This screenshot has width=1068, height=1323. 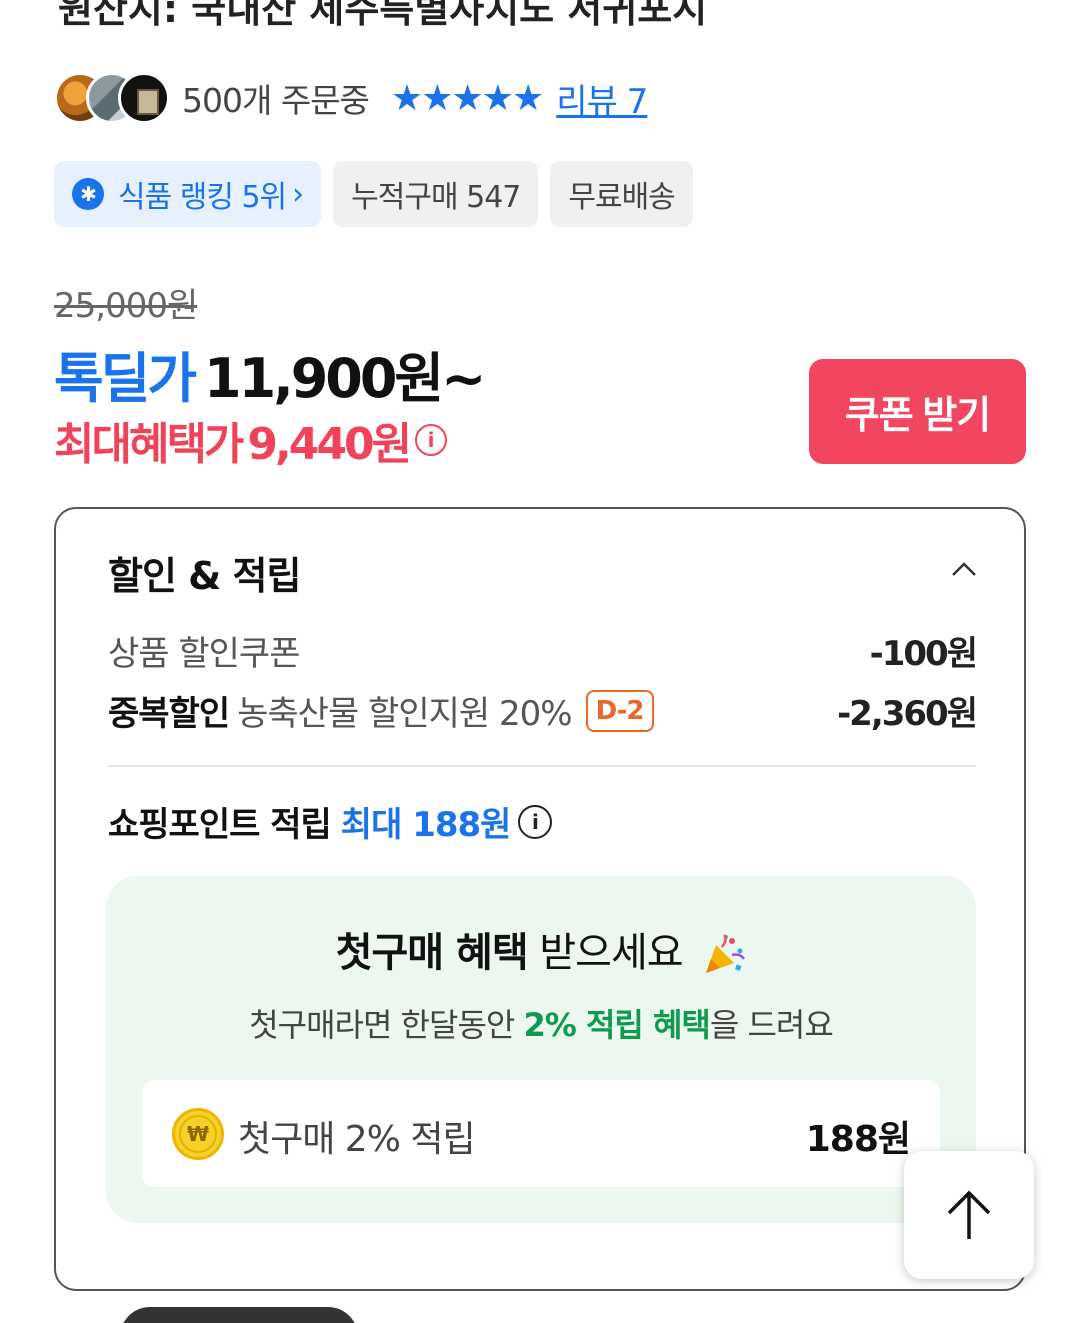 I want to click on rating-stars-icon: ★★★★★, so click(x=467, y=98).